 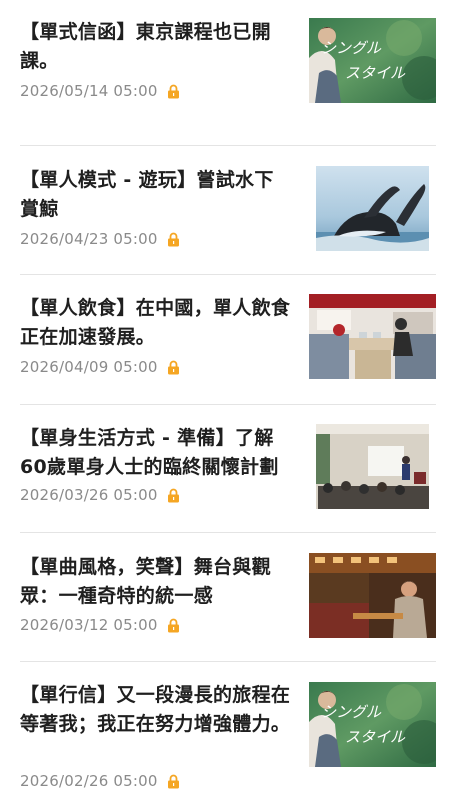 What do you see at coordinates (89, 495) in the screenshot?
I see `article-date: 2026/03/26 05:00` at bounding box center [89, 495].